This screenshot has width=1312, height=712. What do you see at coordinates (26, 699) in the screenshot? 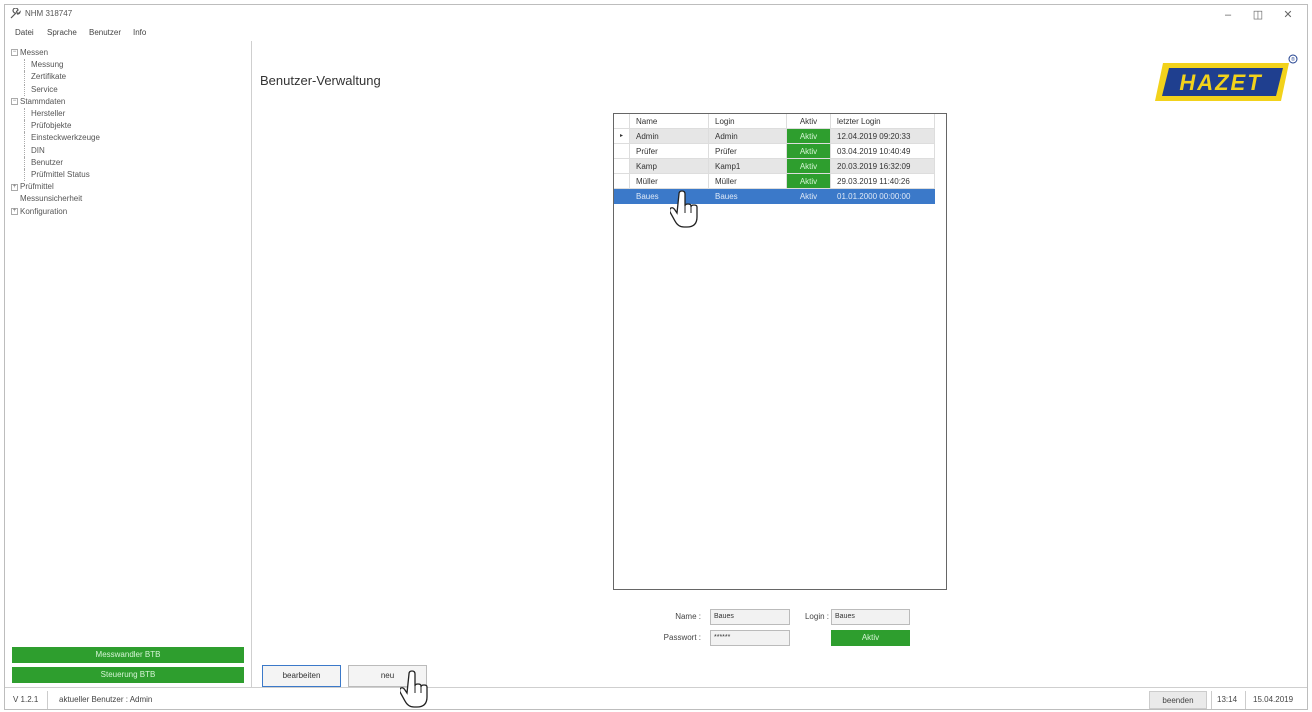
I see `version-label: V 1.2.1` at bounding box center [26, 699].